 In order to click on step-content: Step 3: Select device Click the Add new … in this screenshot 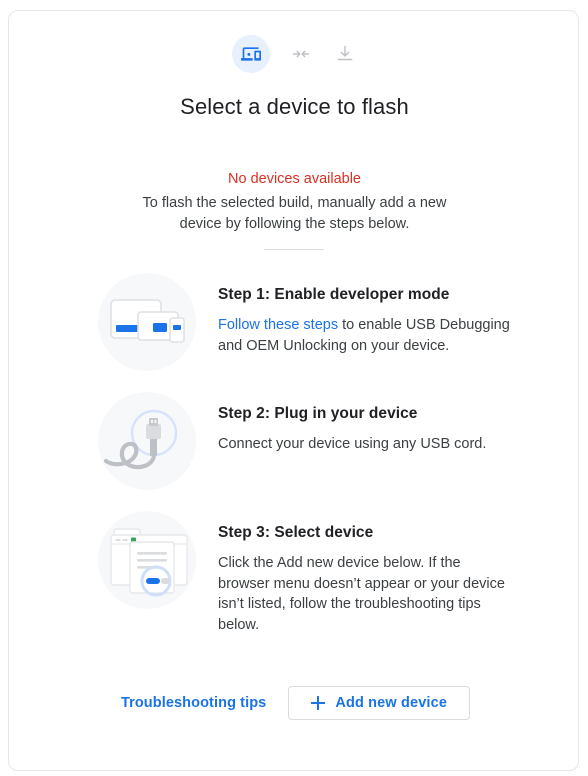, I will do `click(353, 573)`.